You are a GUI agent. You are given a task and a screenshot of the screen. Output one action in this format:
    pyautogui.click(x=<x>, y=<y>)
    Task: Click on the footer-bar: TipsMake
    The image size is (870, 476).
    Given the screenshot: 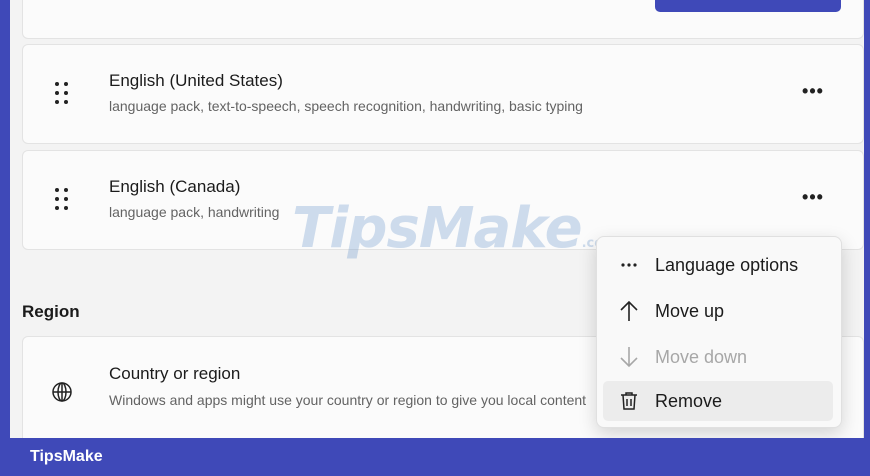 What is the action you would take?
    pyautogui.click(x=435, y=457)
    